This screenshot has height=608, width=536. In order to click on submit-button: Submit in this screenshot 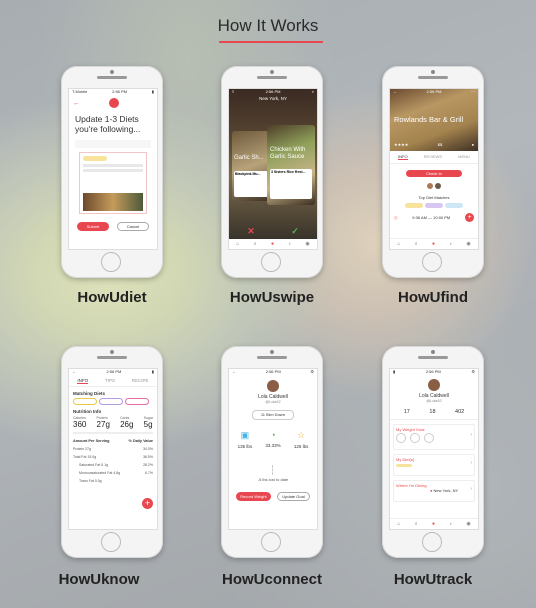, I will do `click(93, 226)`.